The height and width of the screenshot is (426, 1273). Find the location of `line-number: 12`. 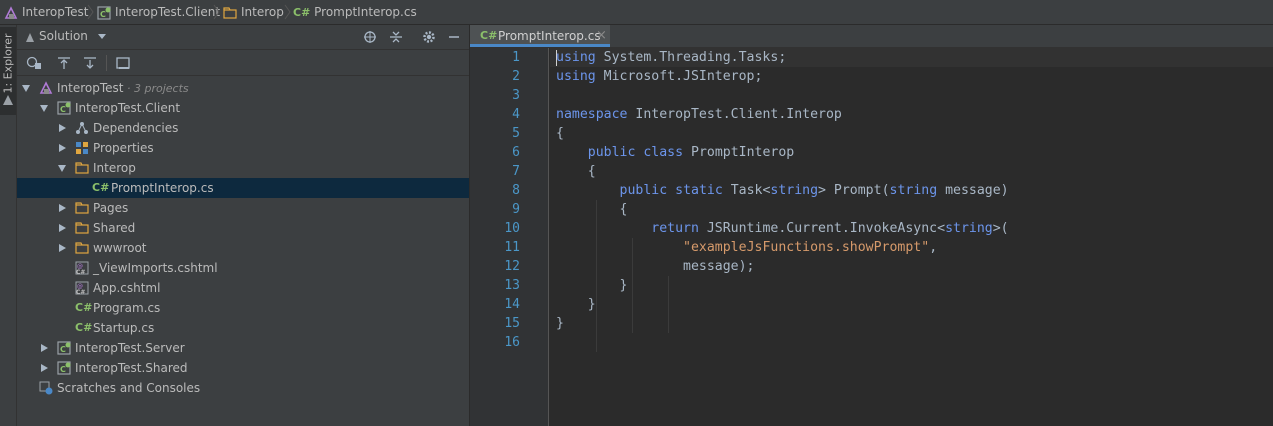

line-number: 12 is located at coordinates (512, 266).